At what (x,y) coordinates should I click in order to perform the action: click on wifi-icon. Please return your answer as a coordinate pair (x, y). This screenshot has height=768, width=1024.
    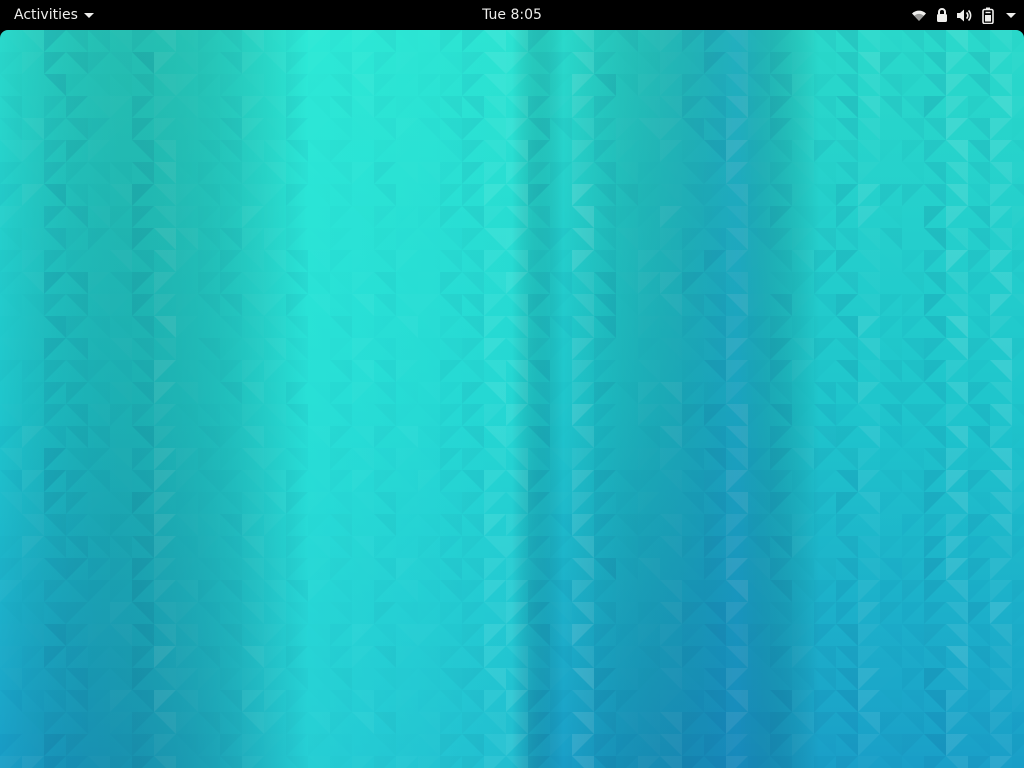
    Looking at the image, I should click on (918, 15).